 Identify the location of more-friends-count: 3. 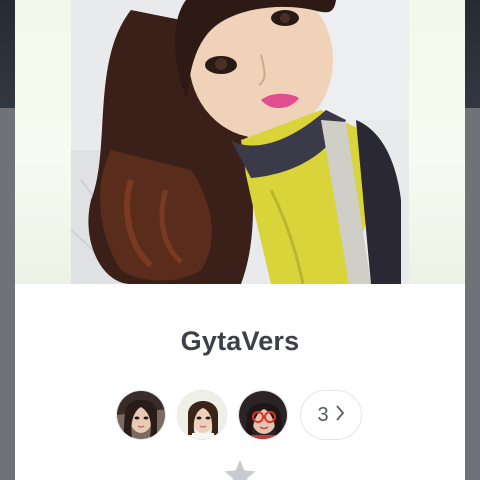
(323, 414).